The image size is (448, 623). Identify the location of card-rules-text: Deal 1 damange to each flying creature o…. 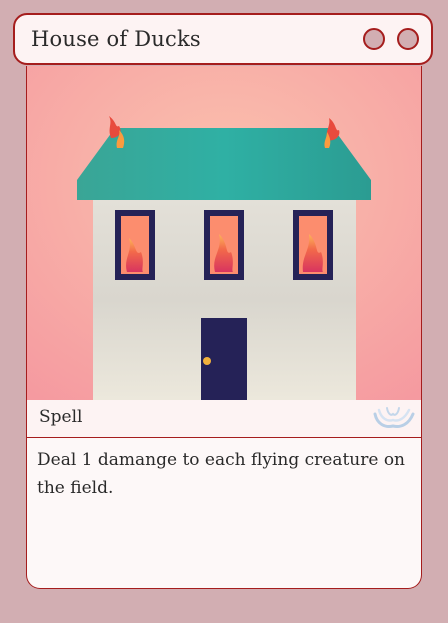
(221, 474).